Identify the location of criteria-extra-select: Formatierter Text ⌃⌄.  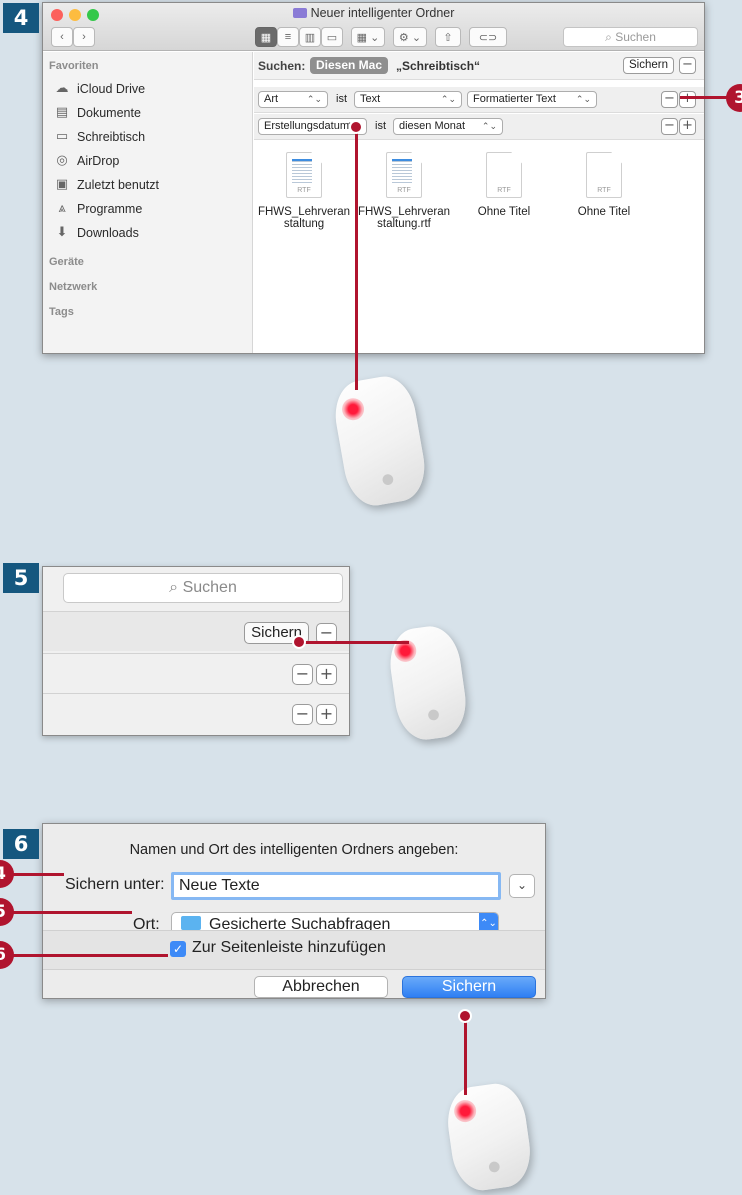
(532, 99).